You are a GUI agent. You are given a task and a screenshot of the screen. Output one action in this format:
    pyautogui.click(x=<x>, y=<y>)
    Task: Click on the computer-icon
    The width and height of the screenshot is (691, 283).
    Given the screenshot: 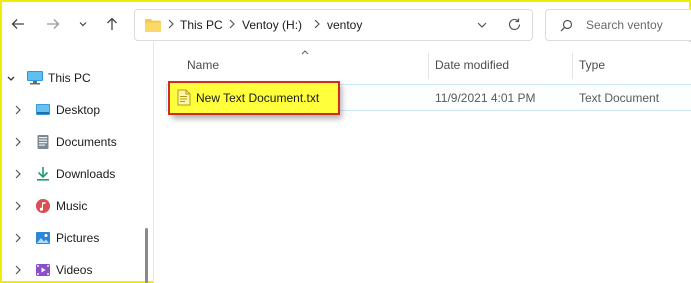 What is the action you would take?
    pyautogui.click(x=35, y=78)
    